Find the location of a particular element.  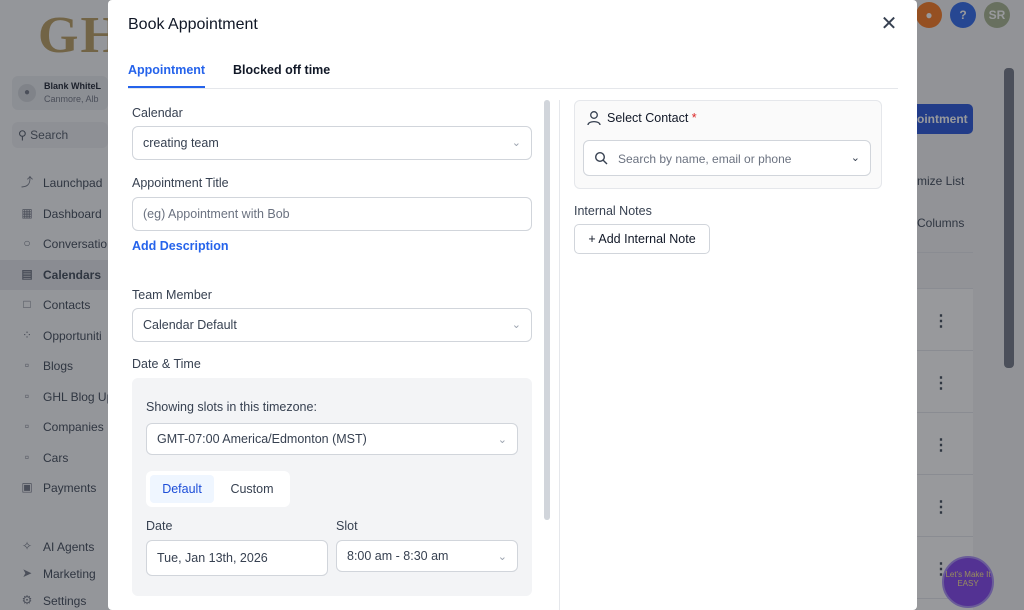

add-internal-note-button: + Add Internal Note is located at coordinates (642, 239).